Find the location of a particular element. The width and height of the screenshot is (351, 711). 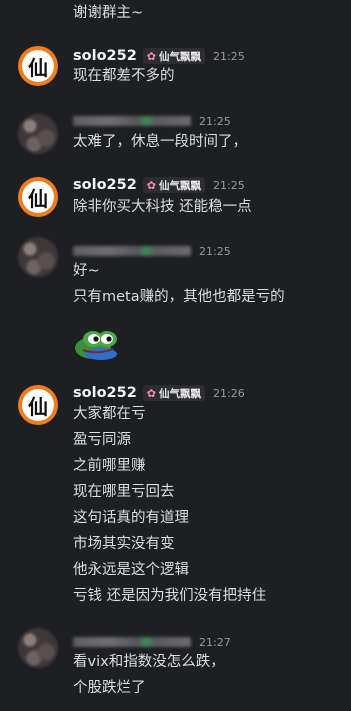

message-line: 只有meta赚的，其他也都是亏的 is located at coordinates (179, 297).